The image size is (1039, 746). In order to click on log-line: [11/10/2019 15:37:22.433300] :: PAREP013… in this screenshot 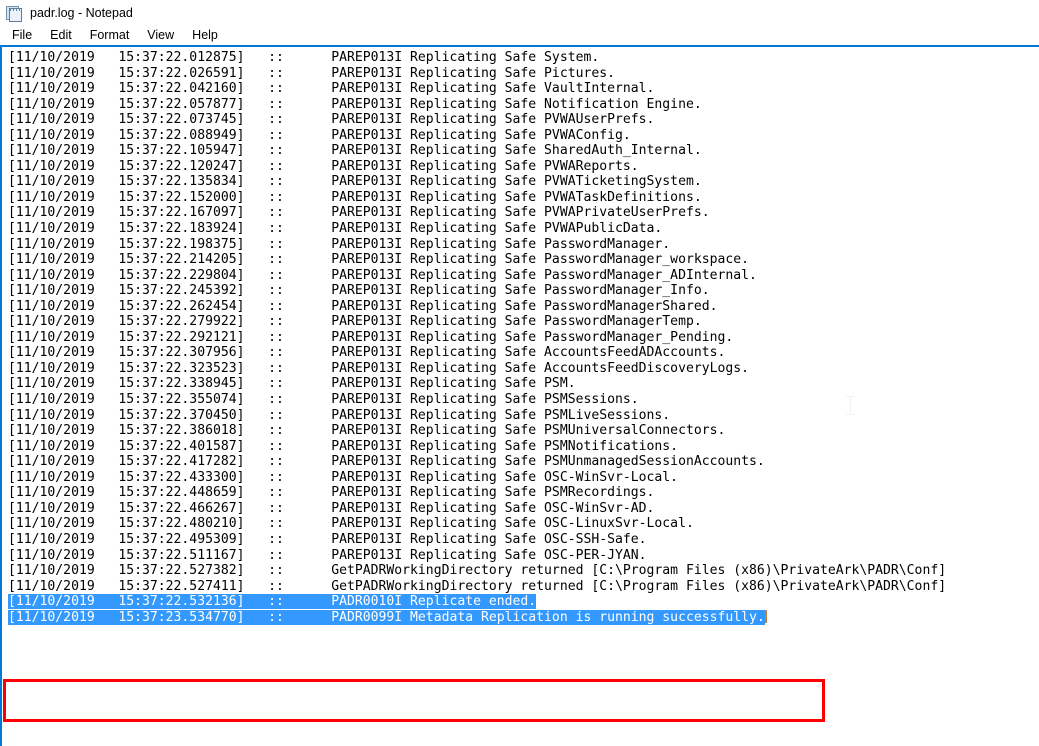, I will do `click(477, 478)`.